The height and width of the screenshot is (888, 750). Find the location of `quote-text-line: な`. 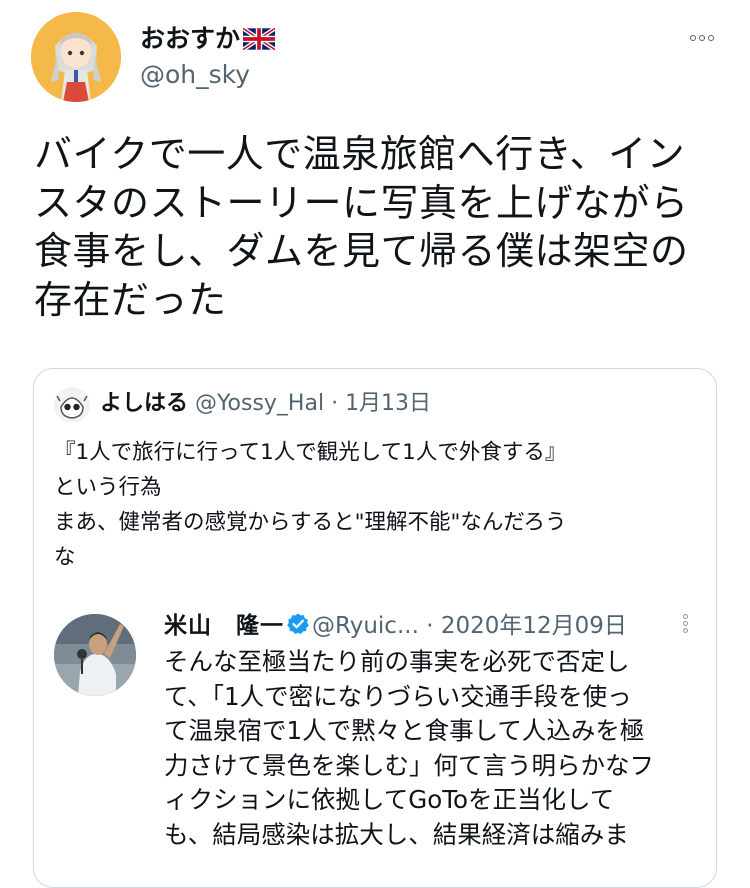

quote-text-line: な is located at coordinates (65, 557).